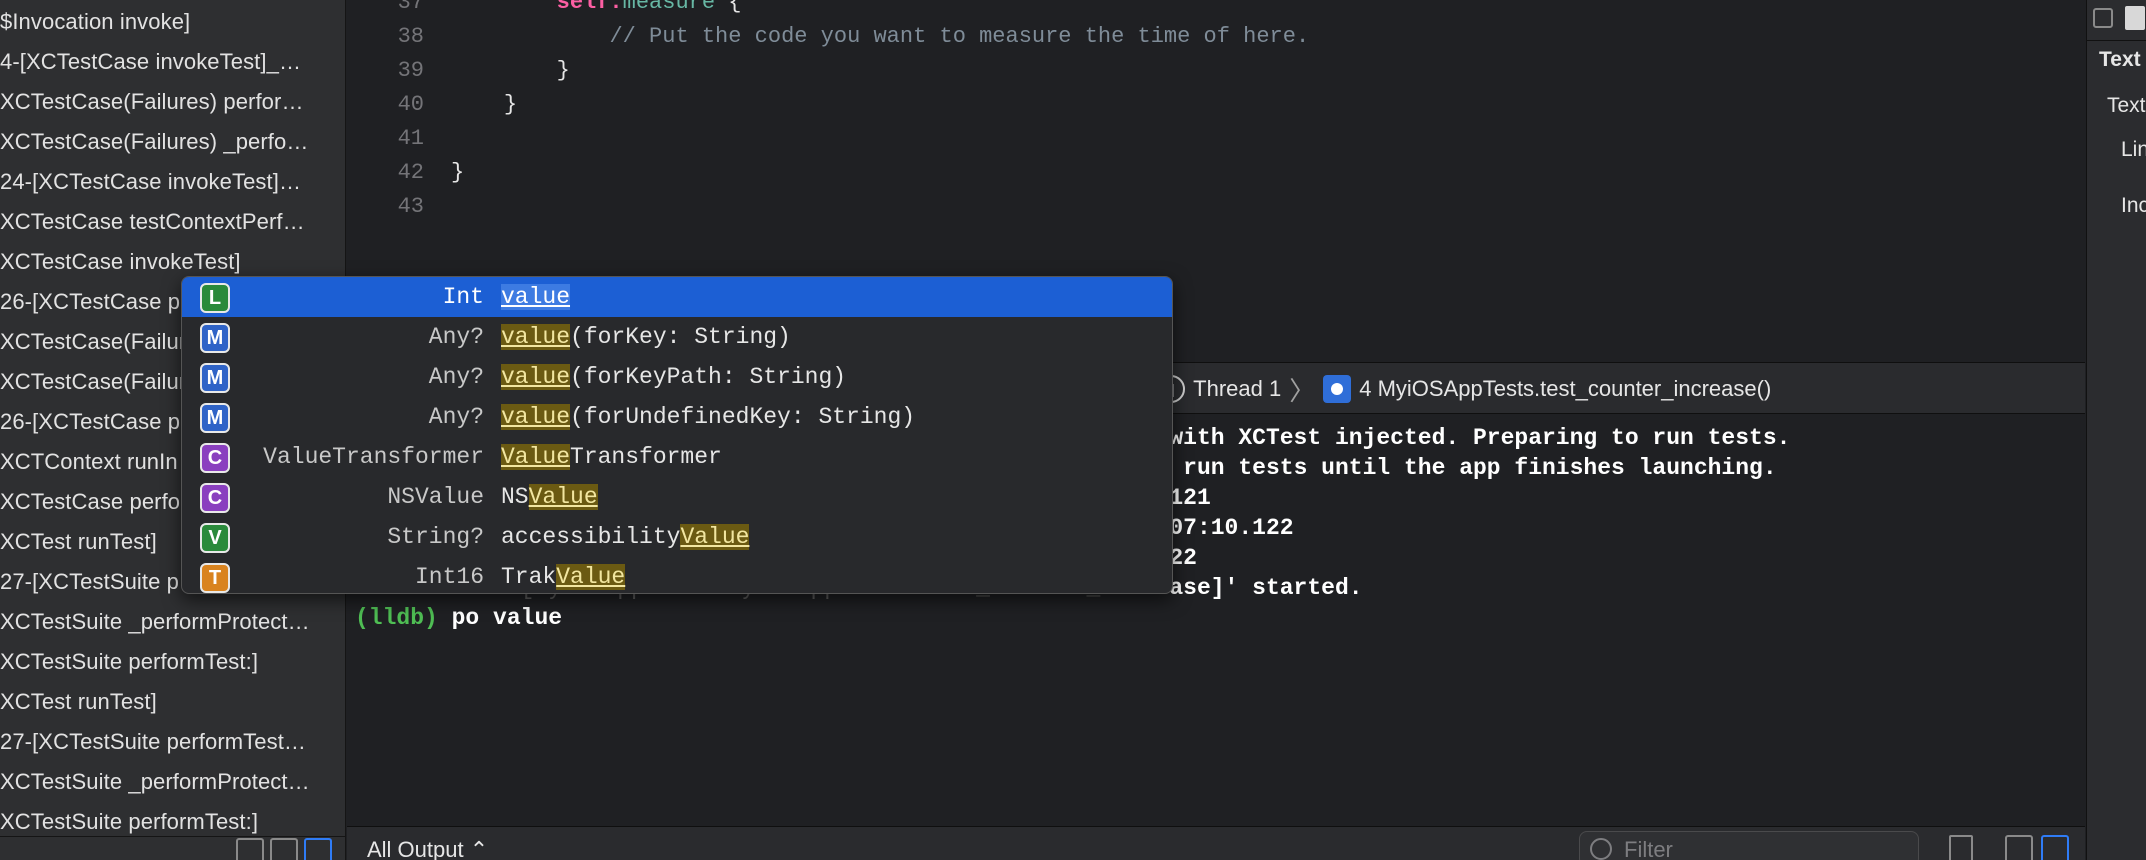 This screenshot has width=2146, height=860. Describe the element at coordinates (529, 577) in the screenshot. I see `completion-name-prefix: Trak` at that location.